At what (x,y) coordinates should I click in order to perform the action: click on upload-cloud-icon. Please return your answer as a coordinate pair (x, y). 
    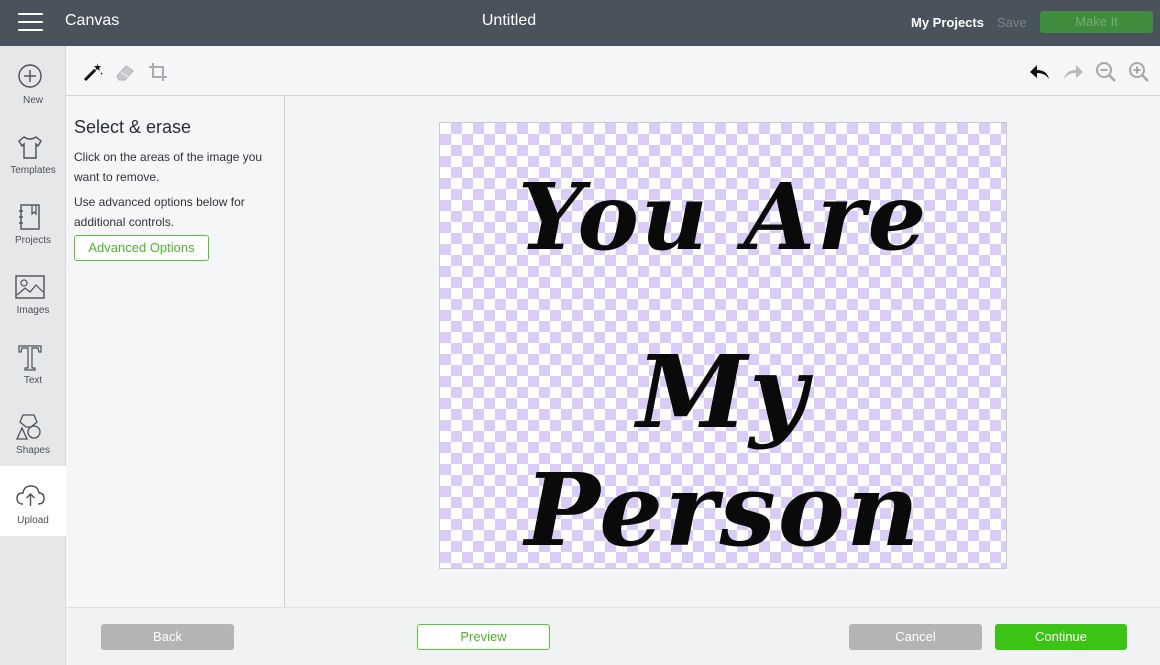
    Looking at the image, I should click on (30, 495).